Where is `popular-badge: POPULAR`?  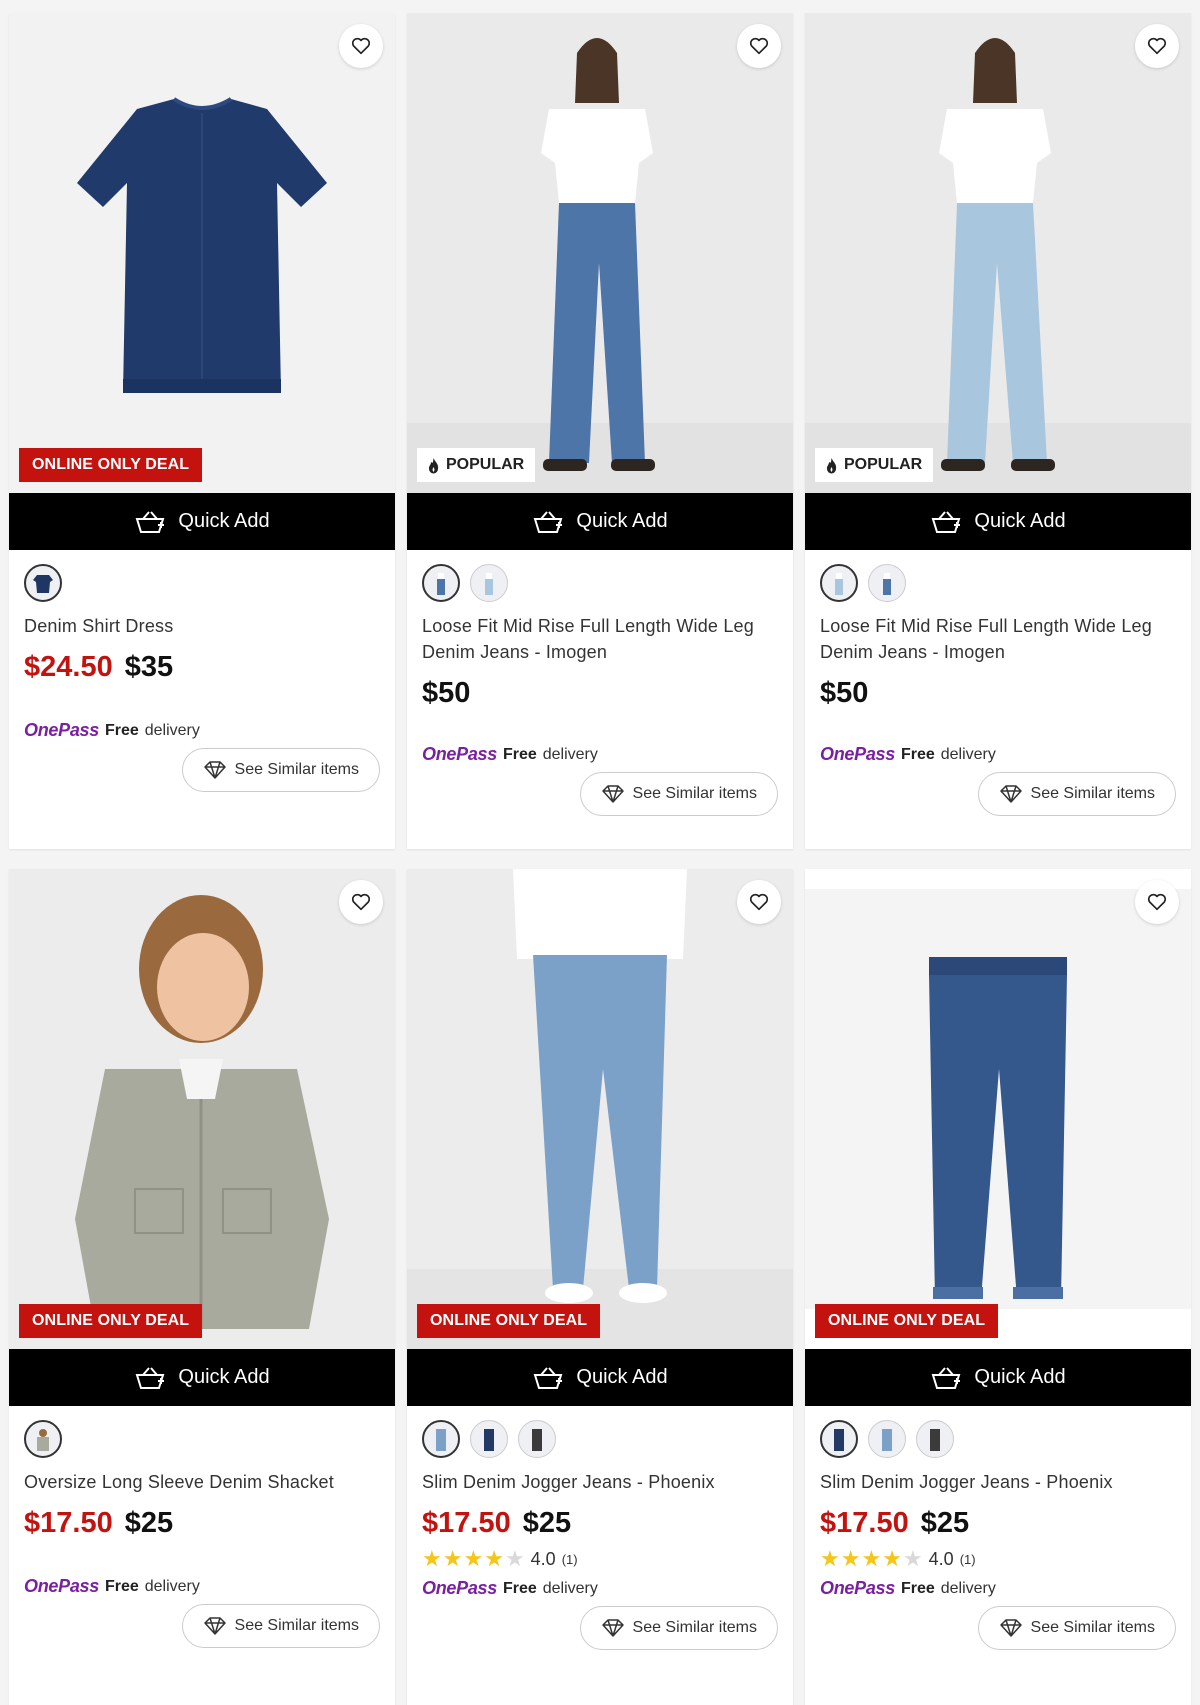
popular-badge: POPULAR is located at coordinates (476, 465).